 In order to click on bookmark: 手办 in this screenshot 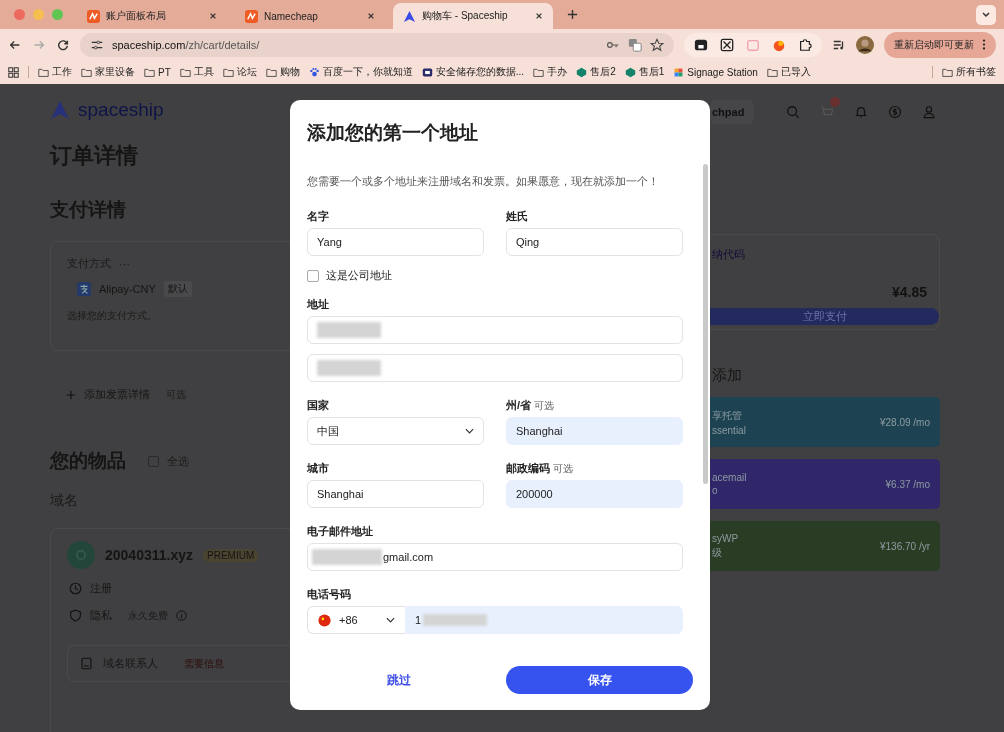, I will do `click(550, 72)`.